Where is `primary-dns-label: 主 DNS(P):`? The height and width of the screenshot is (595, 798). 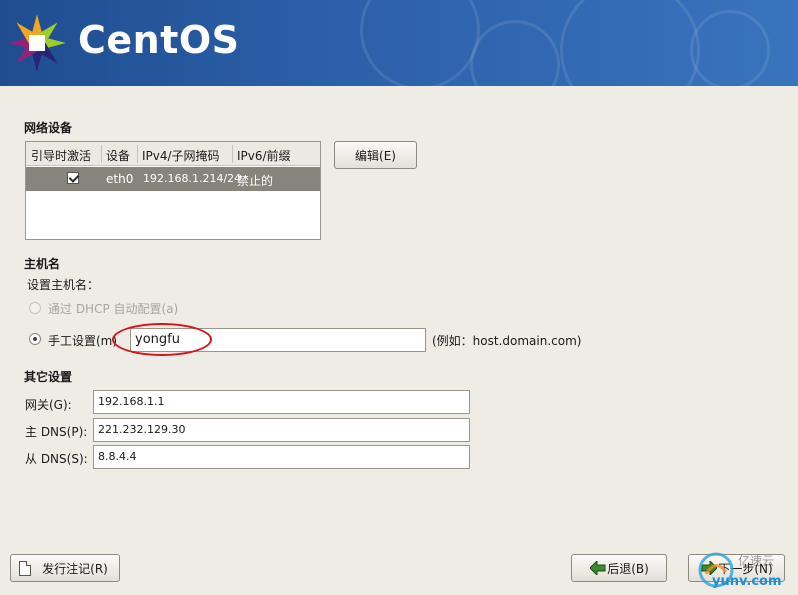
primary-dns-label: 主 DNS(P): is located at coordinates (56, 432).